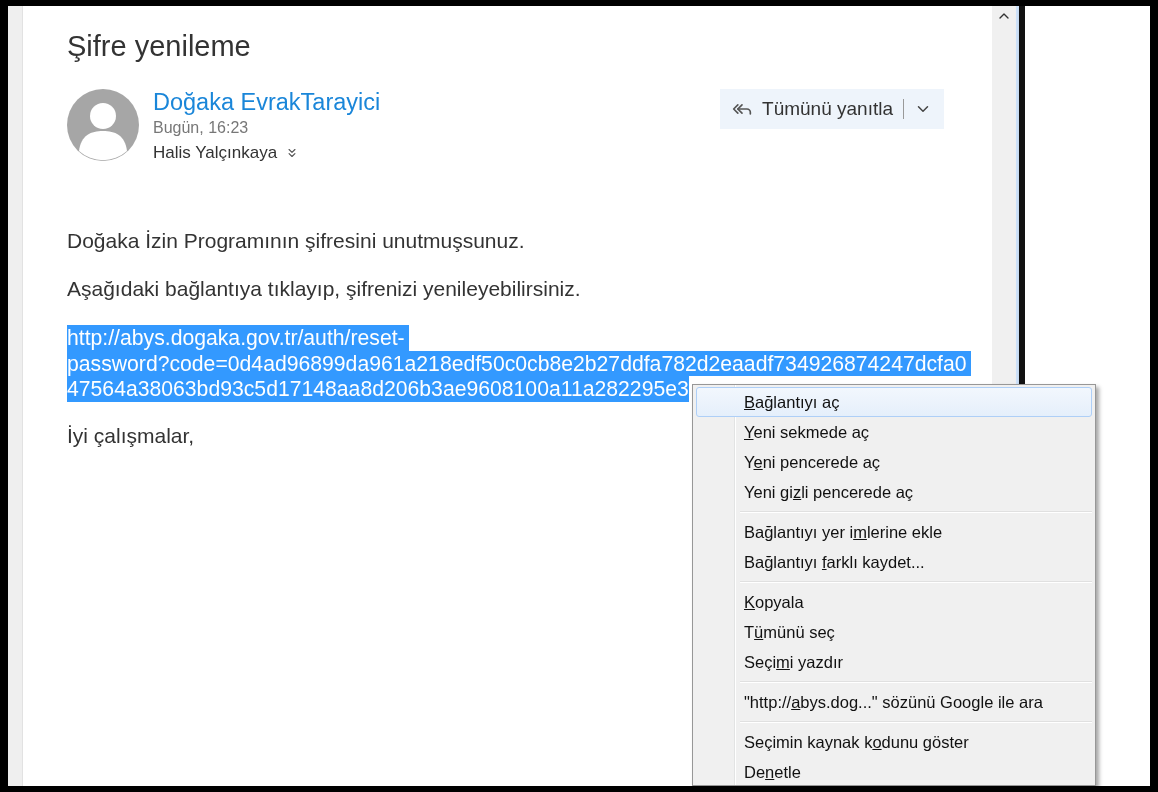 The width and height of the screenshot is (1158, 792). What do you see at coordinates (201, 128) in the screenshot?
I see `message-date: Bugün, 16:23` at bounding box center [201, 128].